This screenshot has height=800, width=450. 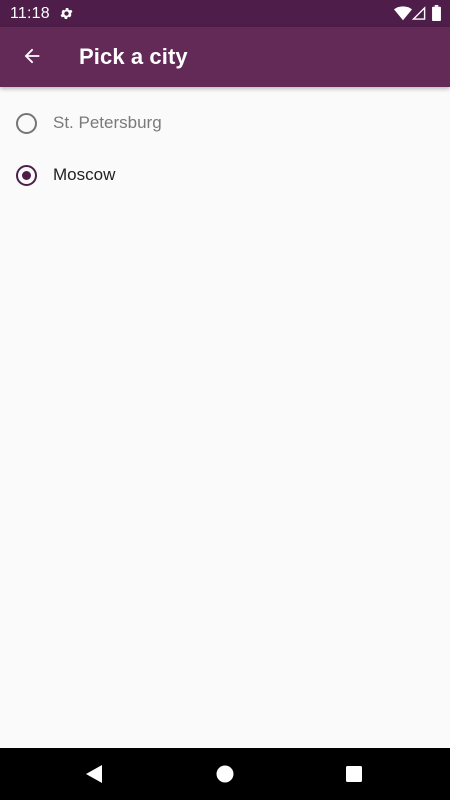 I want to click on radio-label: St. Petersburg, so click(x=107, y=122).